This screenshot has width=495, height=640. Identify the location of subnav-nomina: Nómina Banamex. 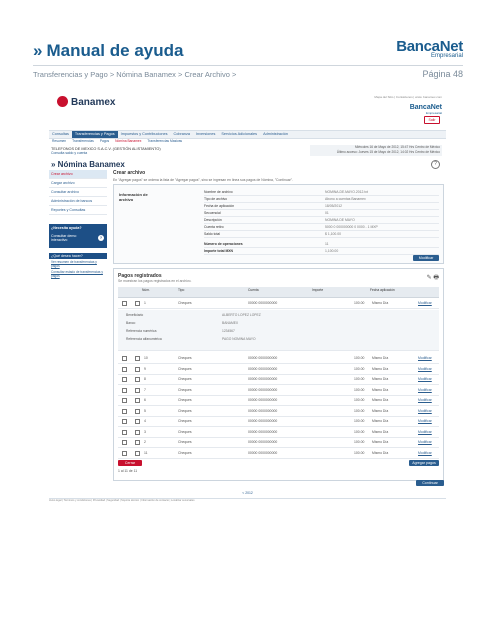
(128, 141).